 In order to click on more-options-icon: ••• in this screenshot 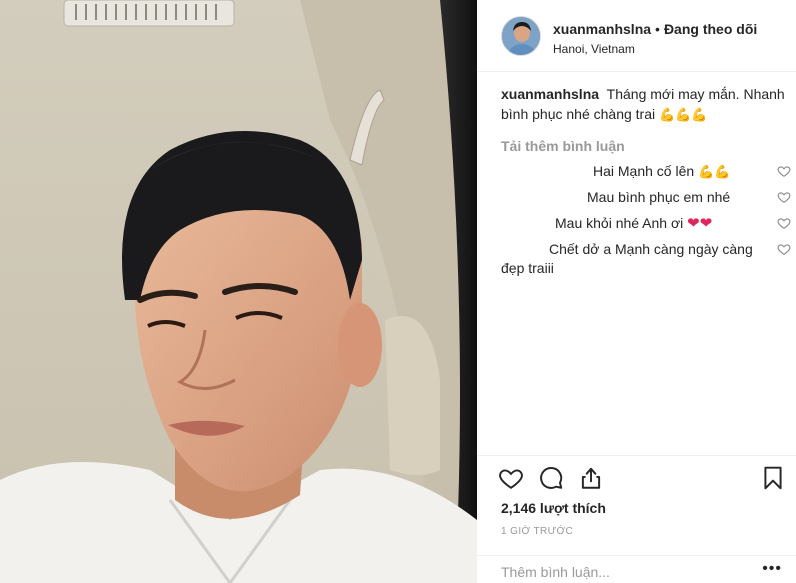, I will do `click(772, 569)`.